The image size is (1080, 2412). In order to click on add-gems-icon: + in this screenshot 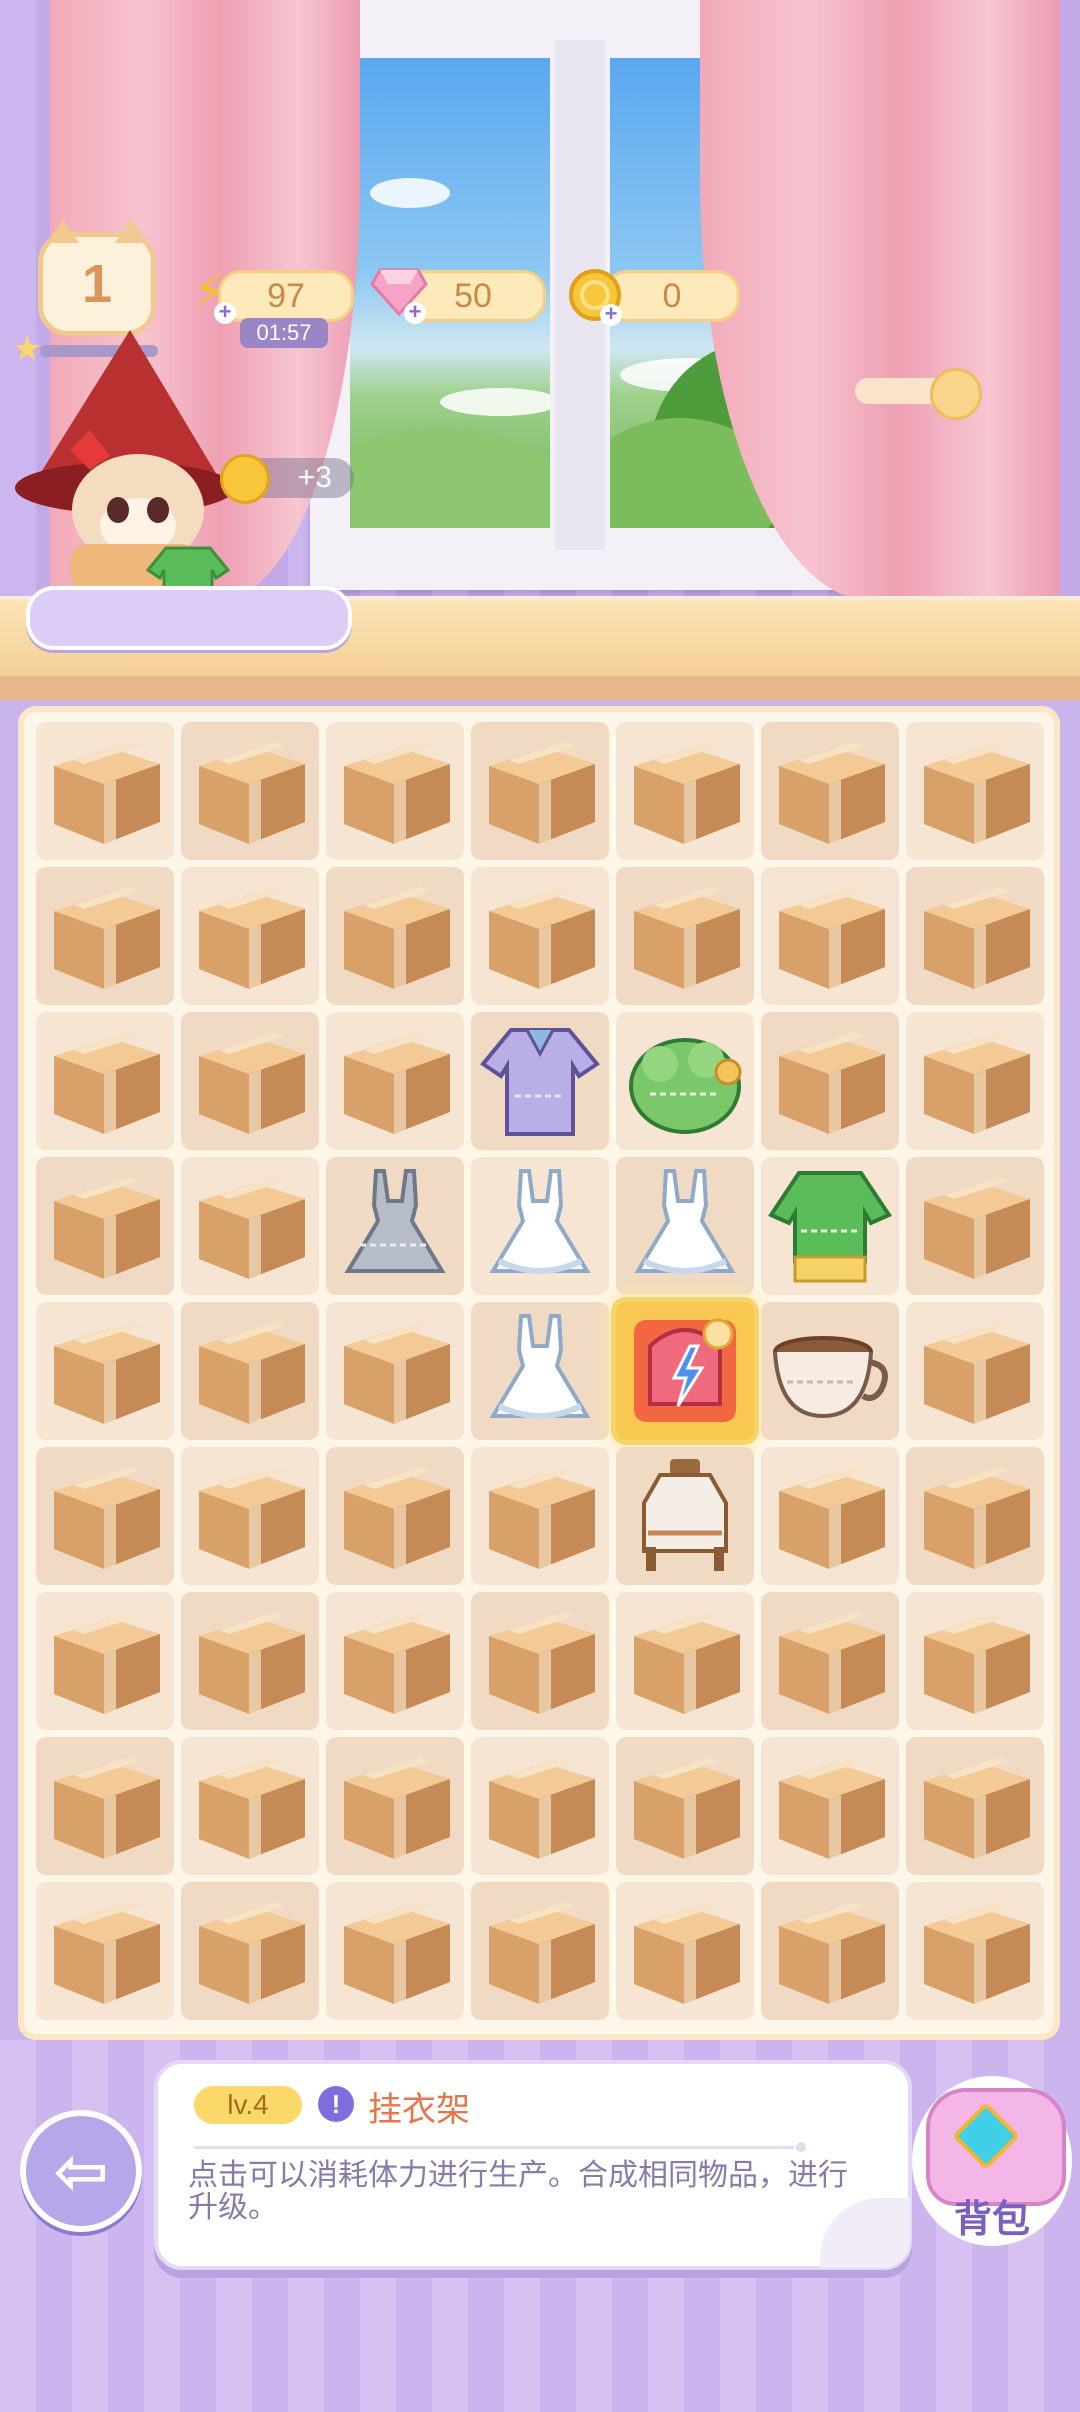, I will do `click(415, 312)`.